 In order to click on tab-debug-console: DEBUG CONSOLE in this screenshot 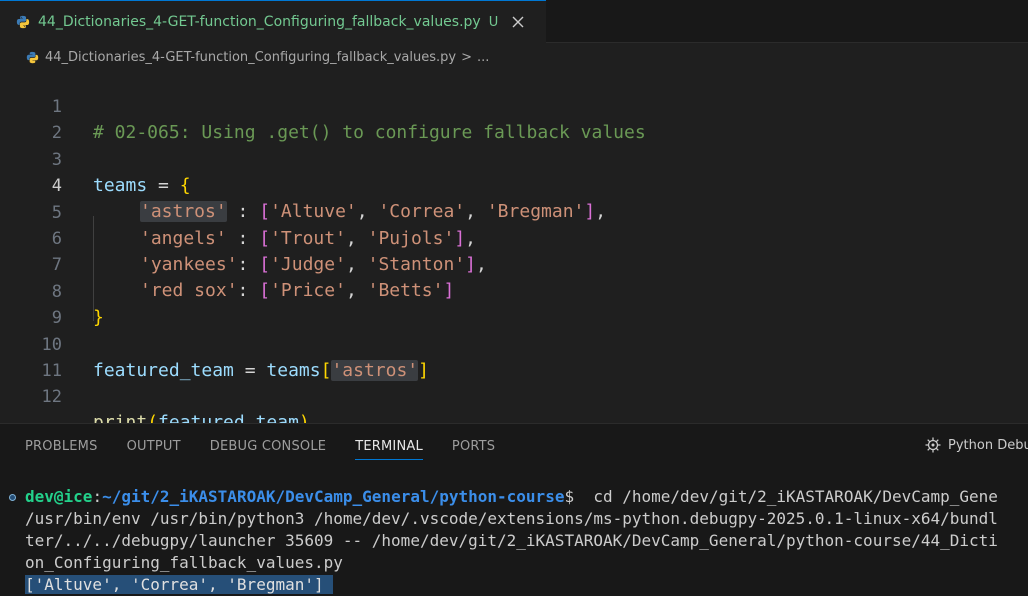, I will do `click(268, 446)`.